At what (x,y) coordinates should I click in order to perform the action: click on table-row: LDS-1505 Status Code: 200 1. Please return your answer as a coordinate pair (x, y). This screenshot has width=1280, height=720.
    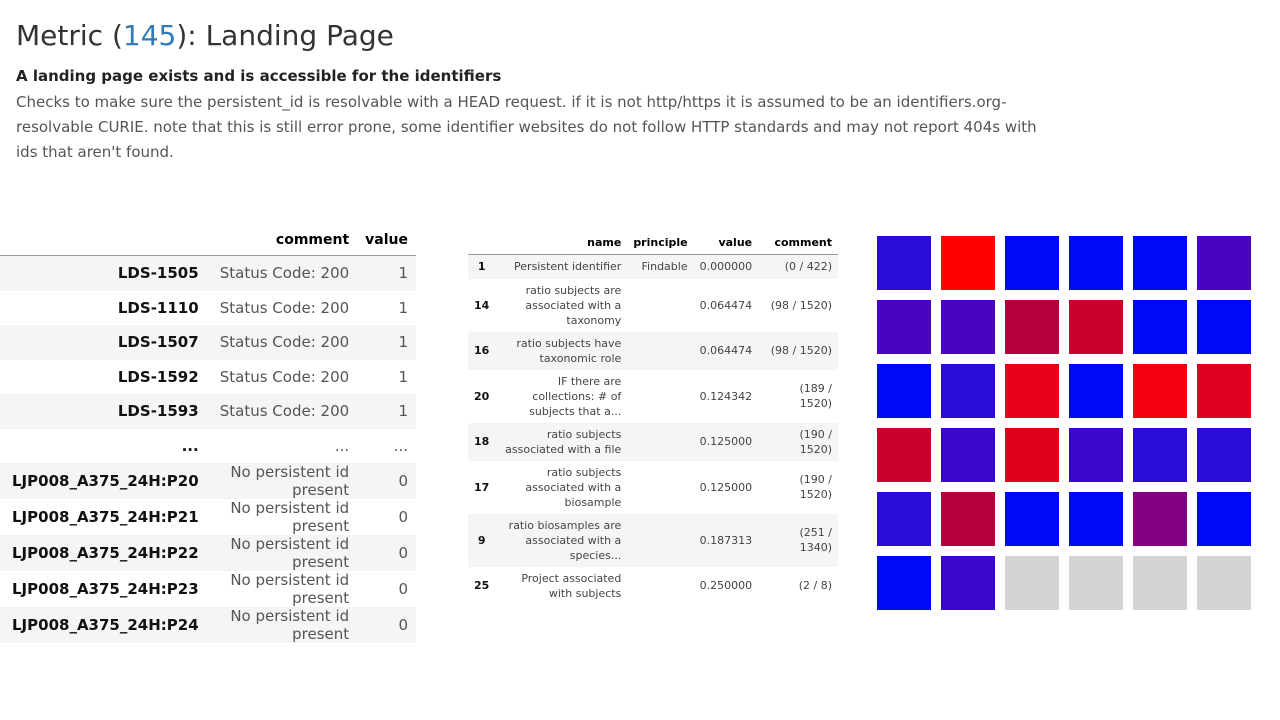
    Looking at the image, I should click on (208, 273).